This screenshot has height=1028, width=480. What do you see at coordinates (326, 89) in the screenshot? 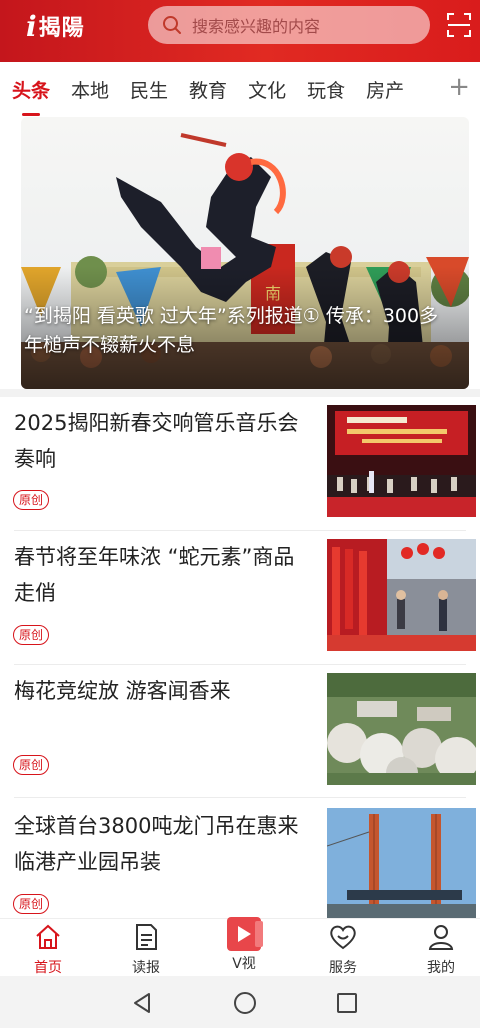
I see `tab-food-fun: 玩食` at bounding box center [326, 89].